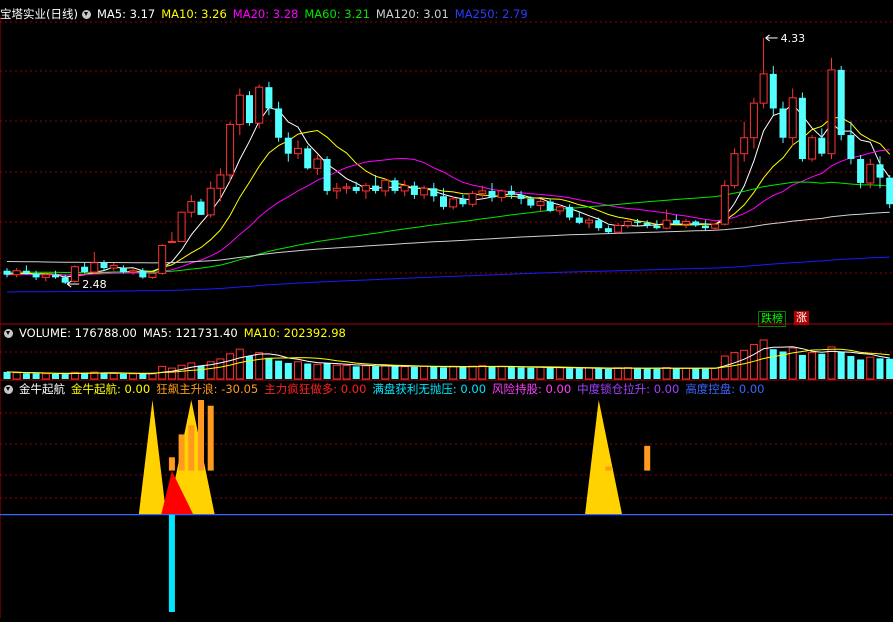 Image resolution: width=893 pixels, height=622 pixels. Describe the element at coordinates (194, 14) in the screenshot. I see `ma10-label: MA10: 3.26` at that location.